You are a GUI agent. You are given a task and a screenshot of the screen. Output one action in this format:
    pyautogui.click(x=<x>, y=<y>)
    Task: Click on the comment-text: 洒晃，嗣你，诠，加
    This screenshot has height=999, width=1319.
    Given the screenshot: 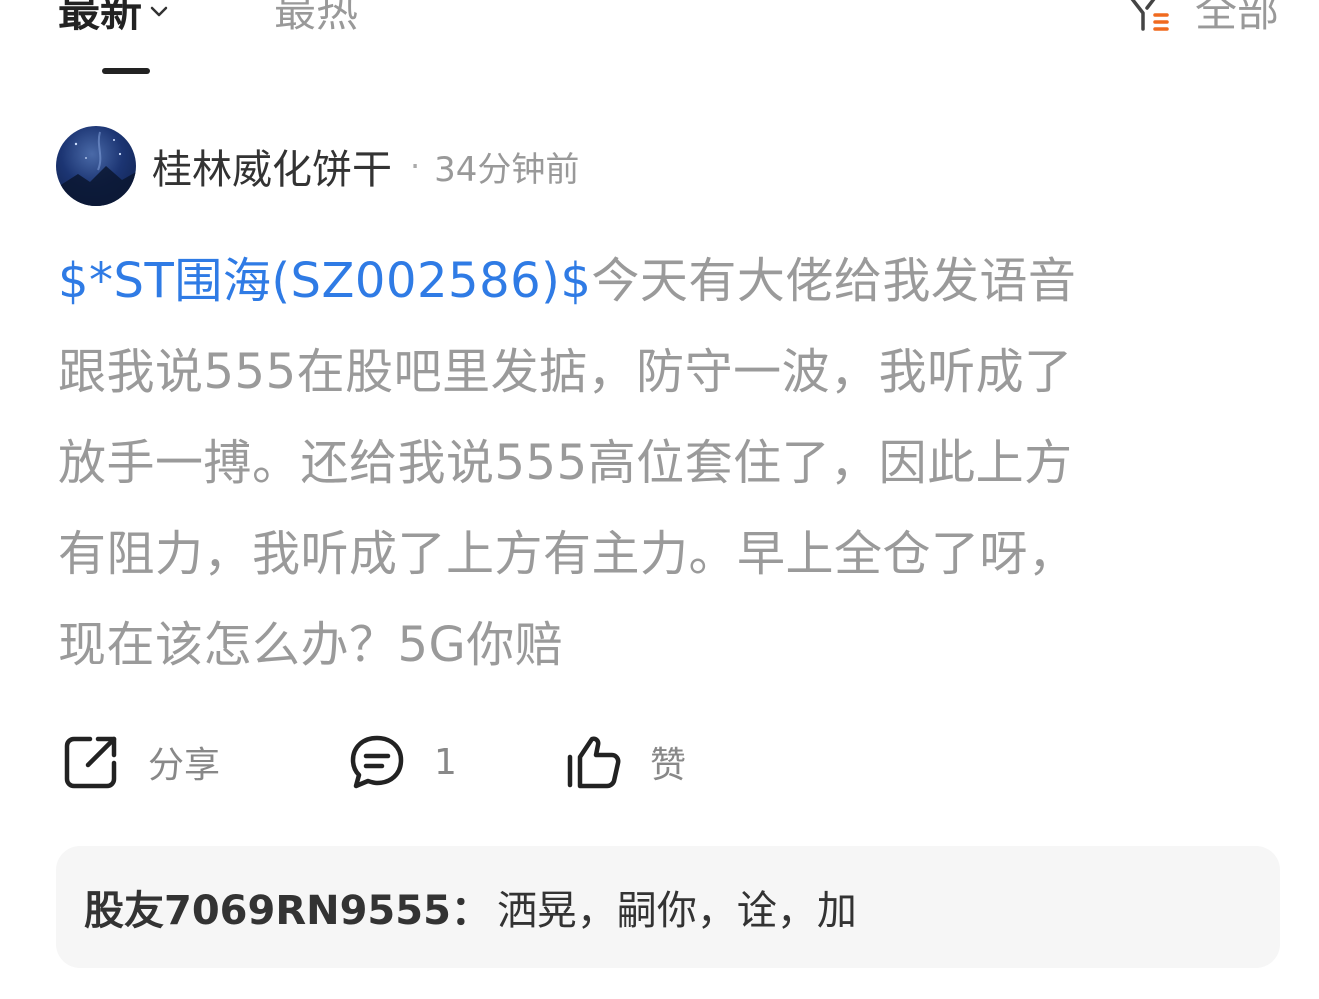 What is the action you would take?
    pyautogui.click(x=676, y=911)
    